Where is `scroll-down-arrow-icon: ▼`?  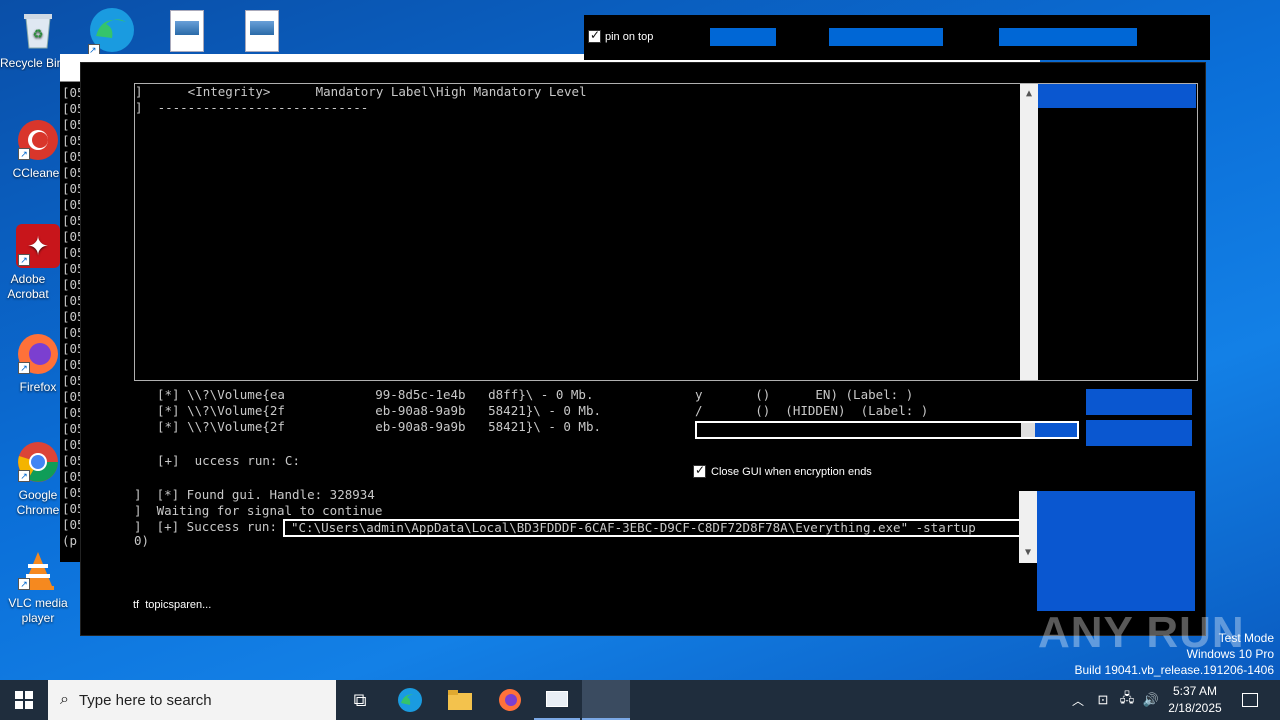 scroll-down-arrow-icon: ▼ is located at coordinates (1028, 553).